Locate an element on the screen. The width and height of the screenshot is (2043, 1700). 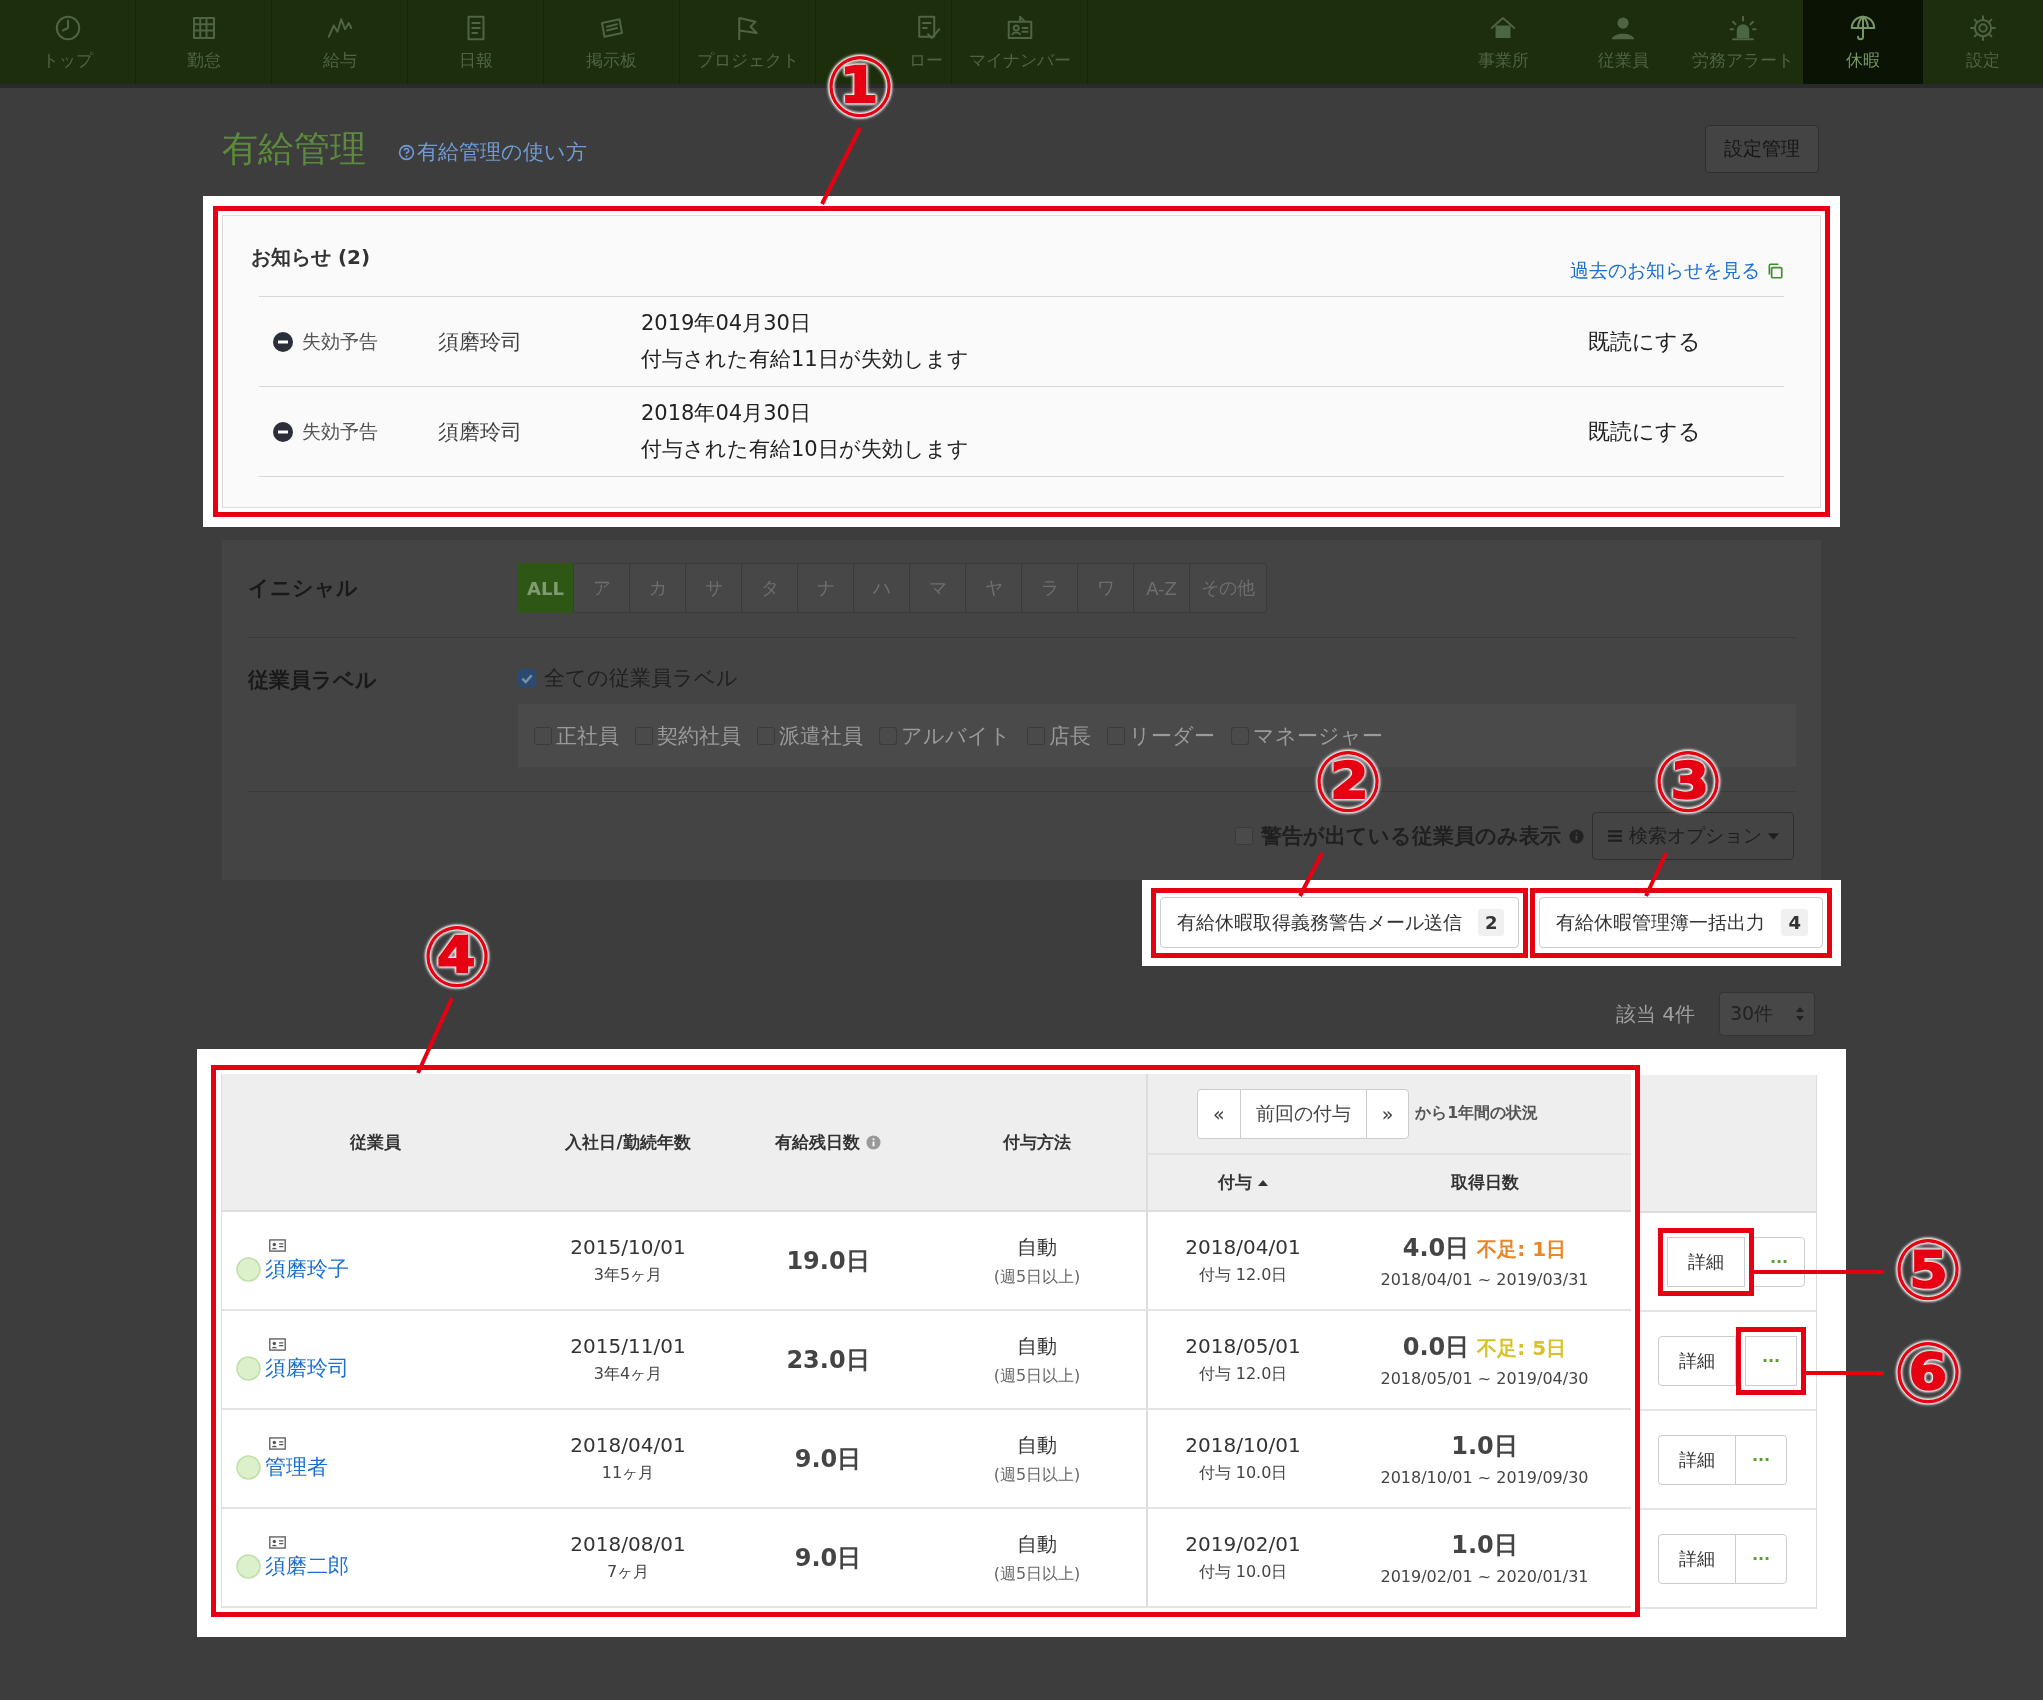
grant-period: 2018/04/01 ~ 2019/03/31 is located at coordinates (1484, 1279).